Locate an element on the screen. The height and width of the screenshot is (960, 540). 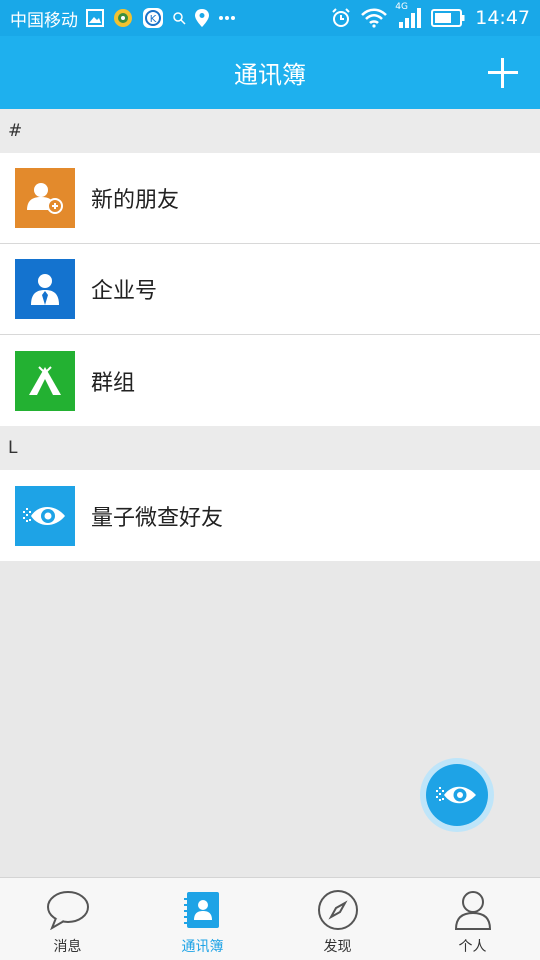
tab-discover: 发现 is located at coordinates (337, 919).